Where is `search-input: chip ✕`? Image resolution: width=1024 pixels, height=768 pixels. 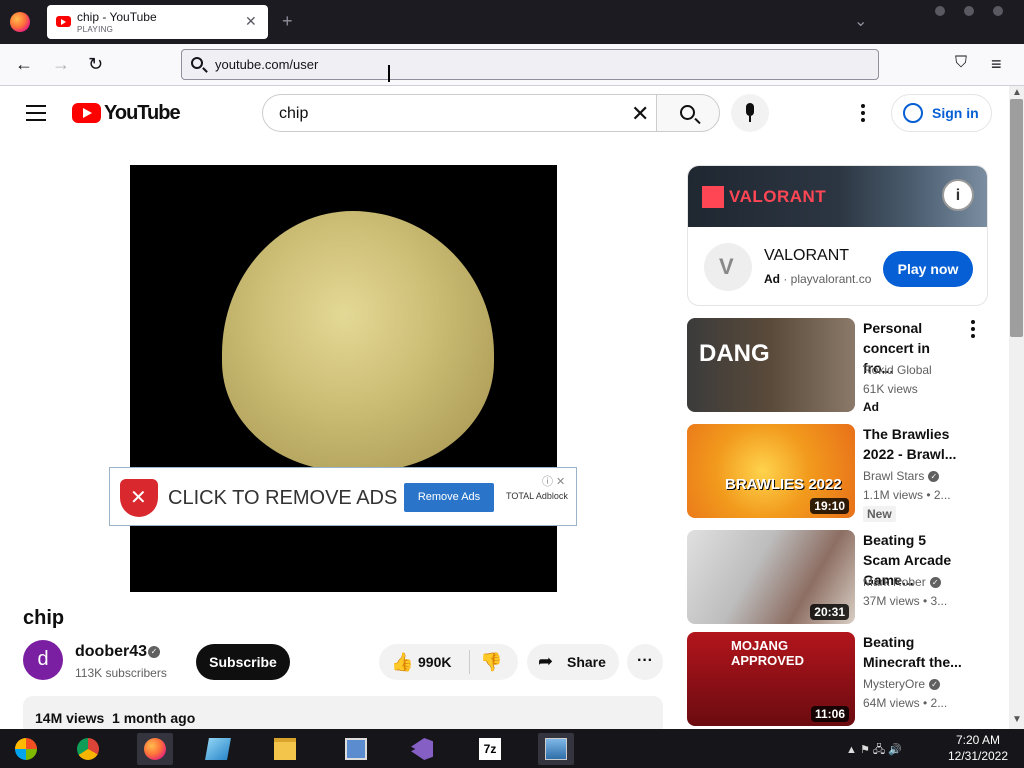 search-input: chip ✕ is located at coordinates (459, 113).